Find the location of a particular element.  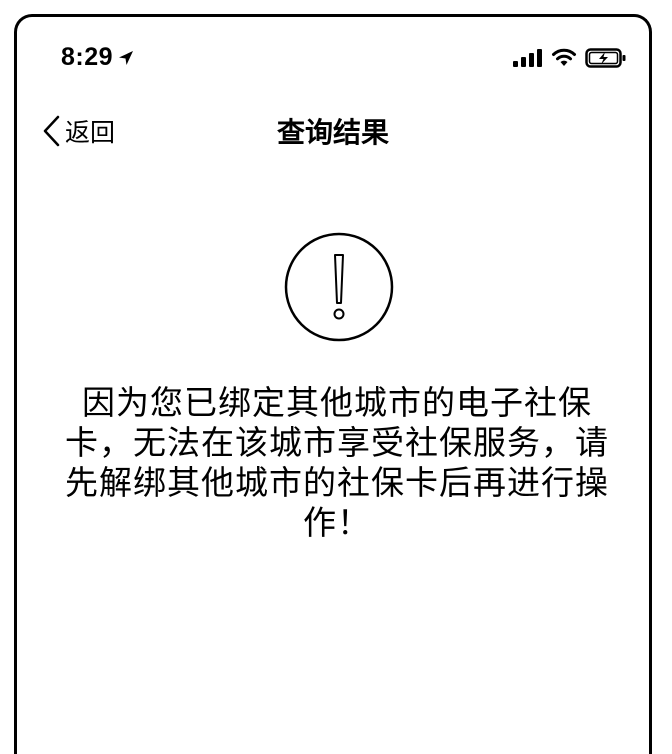

status-indicators is located at coordinates (570, 58).